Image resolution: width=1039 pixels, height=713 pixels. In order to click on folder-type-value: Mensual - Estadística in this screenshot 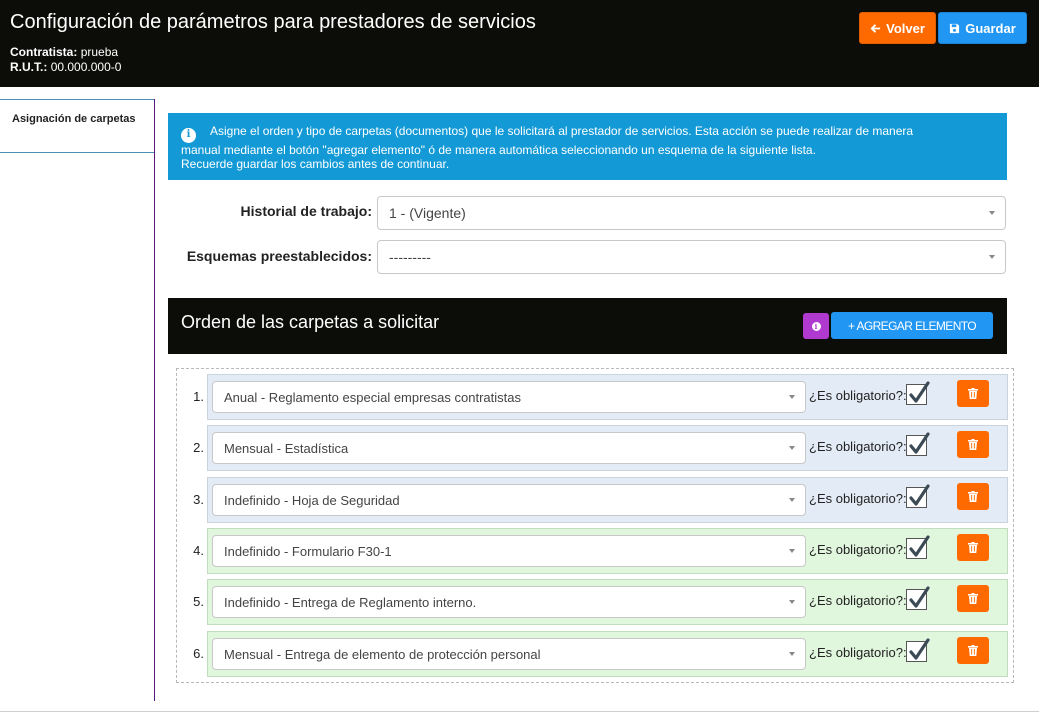, I will do `click(286, 448)`.